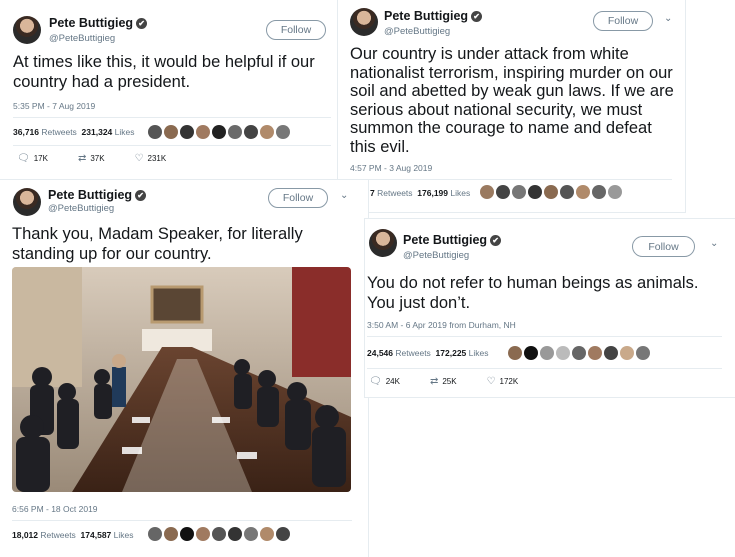 This screenshot has width=735, height=557. I want to click on like-count: 172,225, so click(451, 353).